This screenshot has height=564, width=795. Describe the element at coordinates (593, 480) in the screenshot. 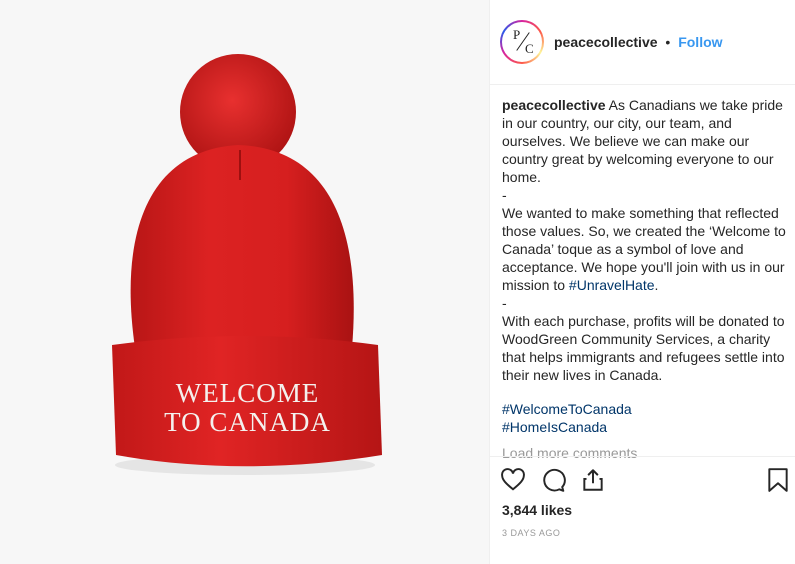

I see `share-icon` at that location.